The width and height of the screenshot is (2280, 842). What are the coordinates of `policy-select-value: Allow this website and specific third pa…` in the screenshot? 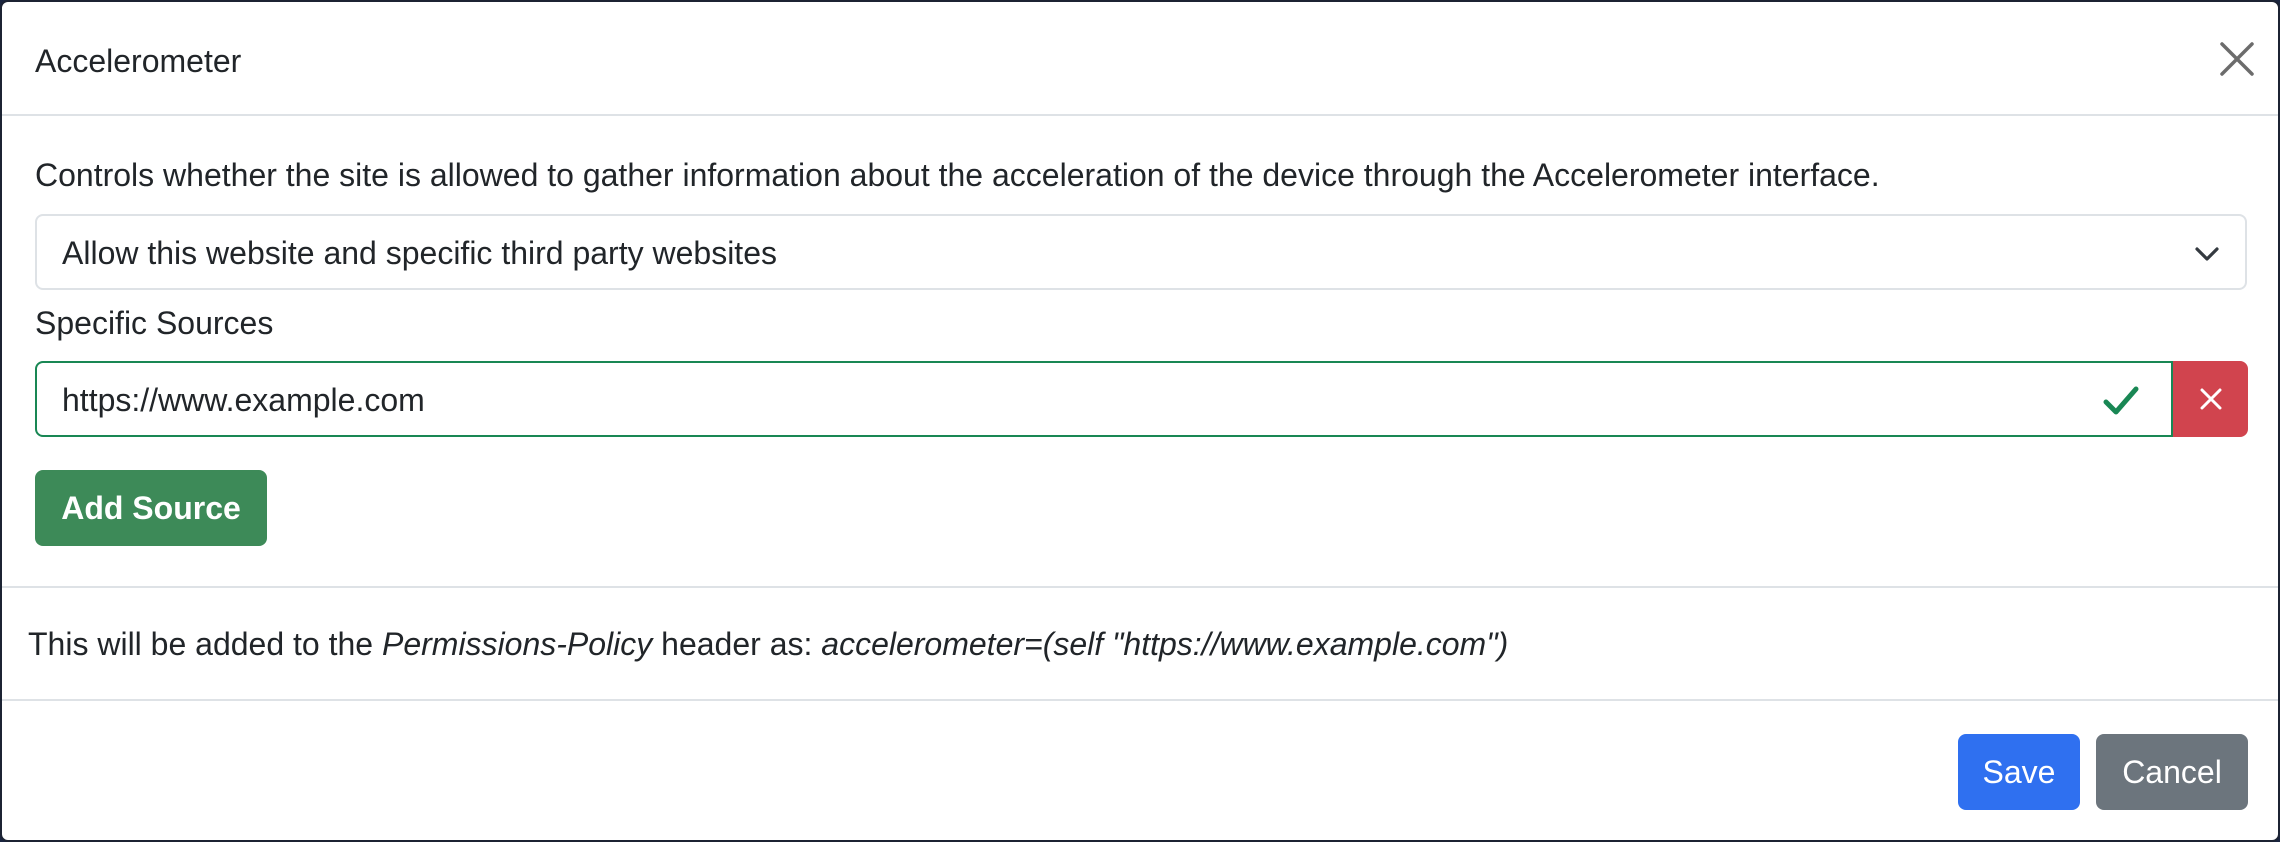 It's located at (419, 253).